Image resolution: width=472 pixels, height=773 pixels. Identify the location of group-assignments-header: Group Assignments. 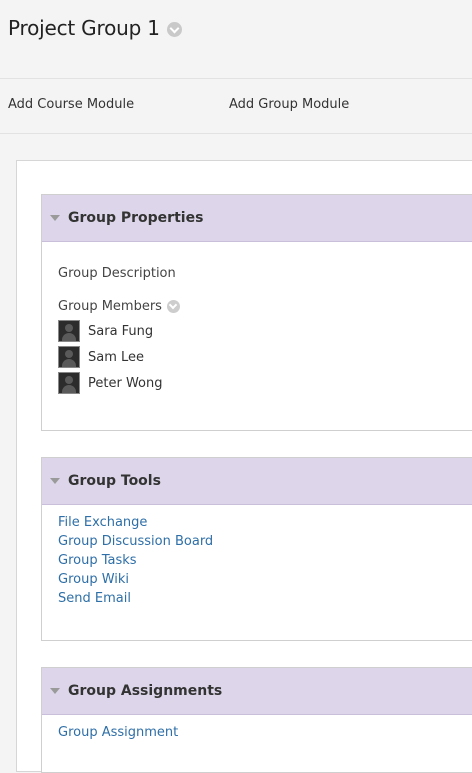
(257, 691).